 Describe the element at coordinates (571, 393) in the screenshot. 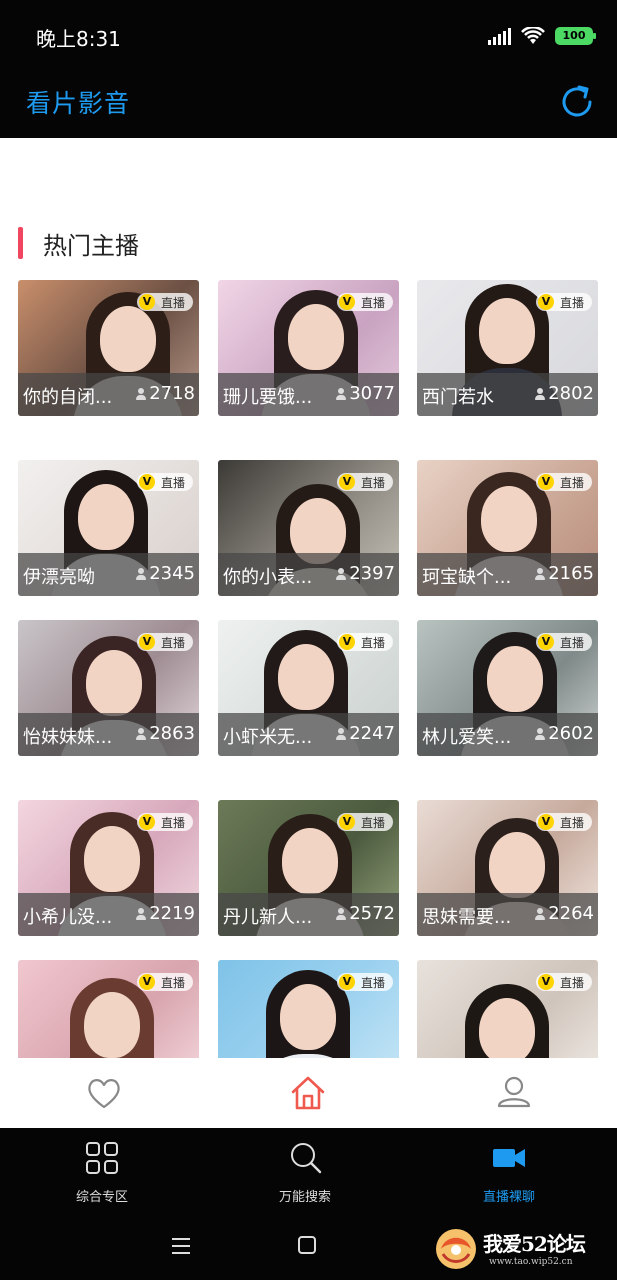

I see `viewer-number: 2802` at that location.